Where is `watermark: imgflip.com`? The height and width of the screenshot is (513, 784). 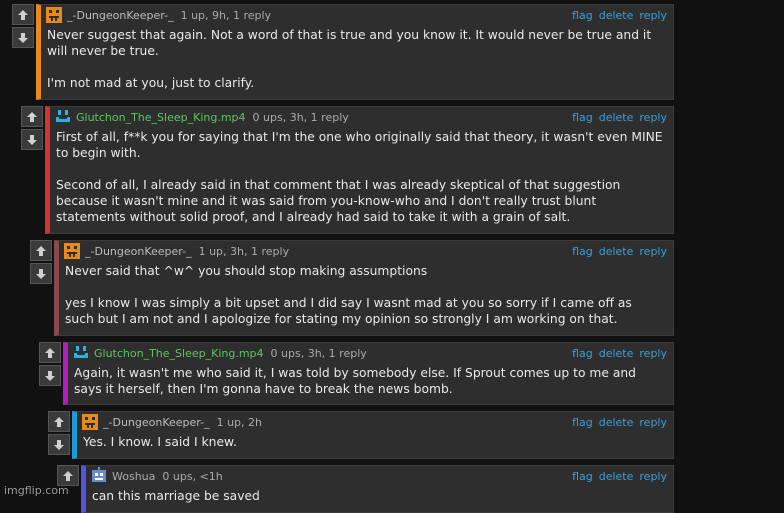
watermark: imgflip.com is located at coordinates (36, 490).